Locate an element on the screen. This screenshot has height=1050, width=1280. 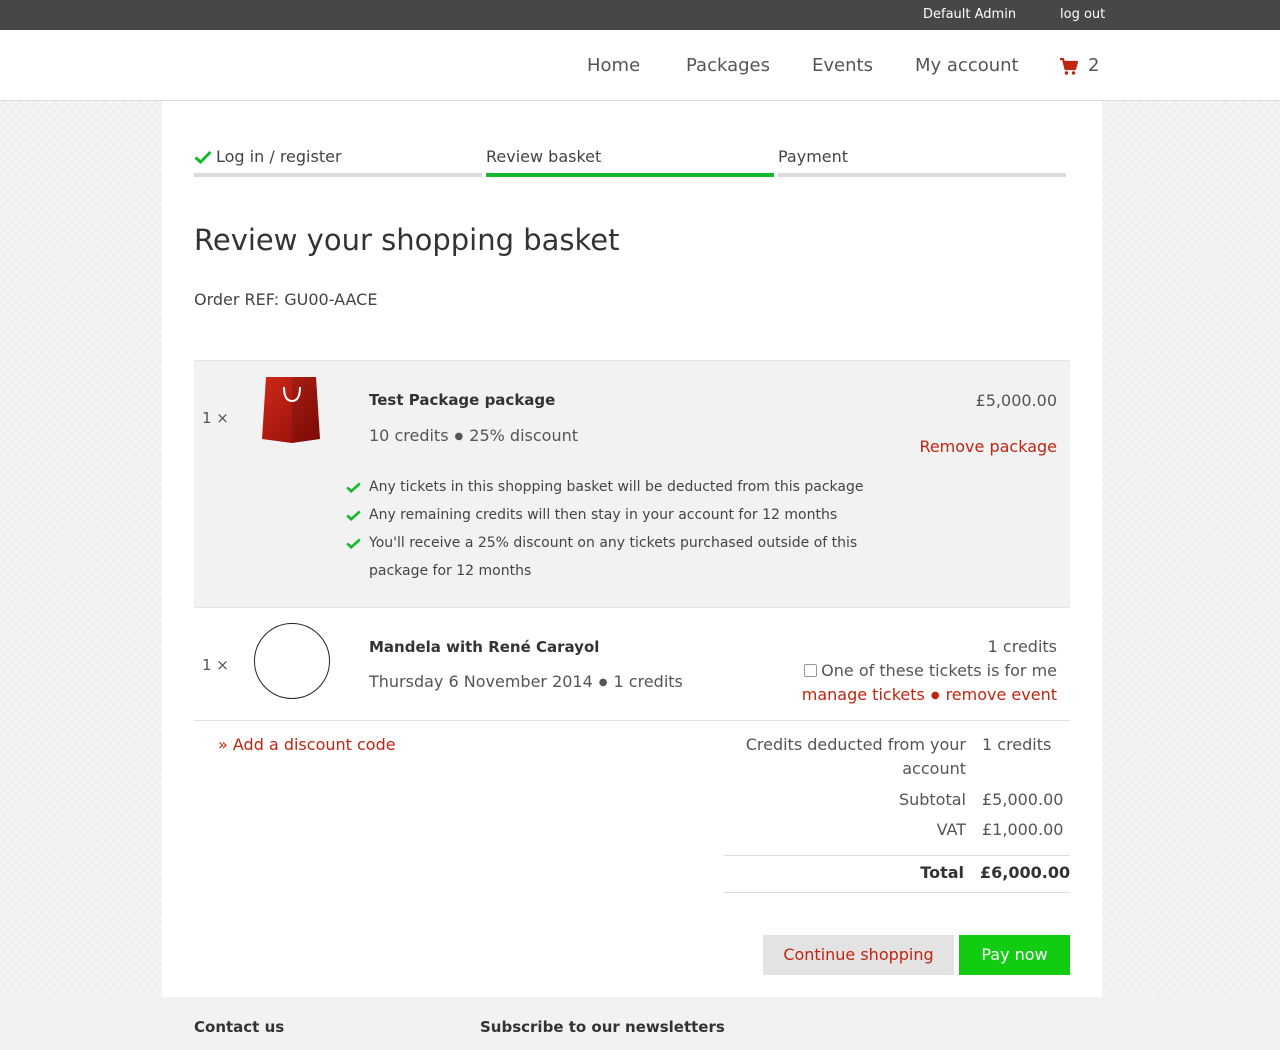
page-title: Review your shopping basket is located at coordinates (407, 240).